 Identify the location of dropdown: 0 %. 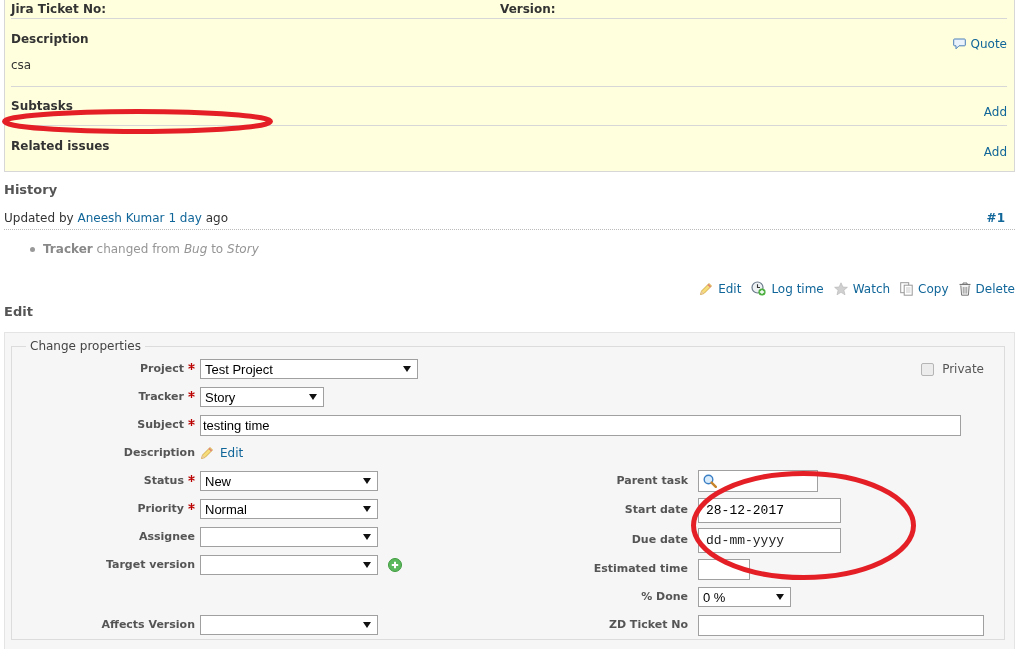
(744, 597).